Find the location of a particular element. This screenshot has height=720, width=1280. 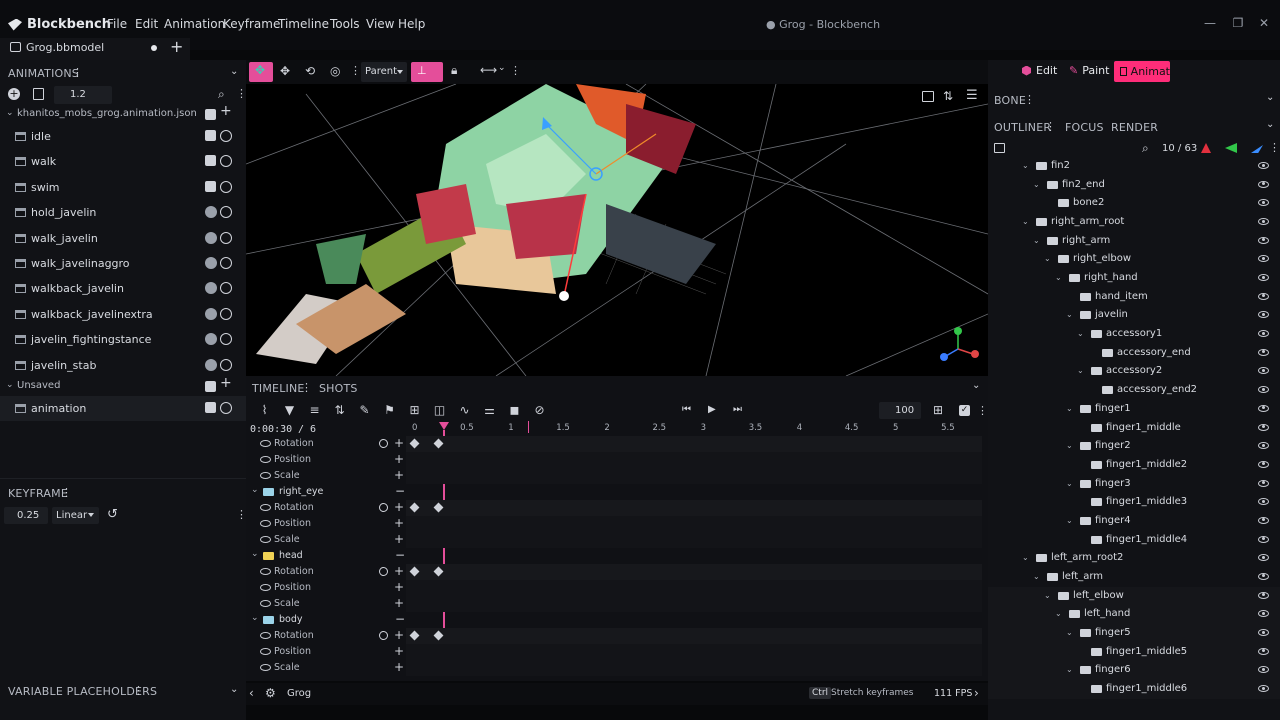

mirror-modeling-button is located at coordinates (427, 72).